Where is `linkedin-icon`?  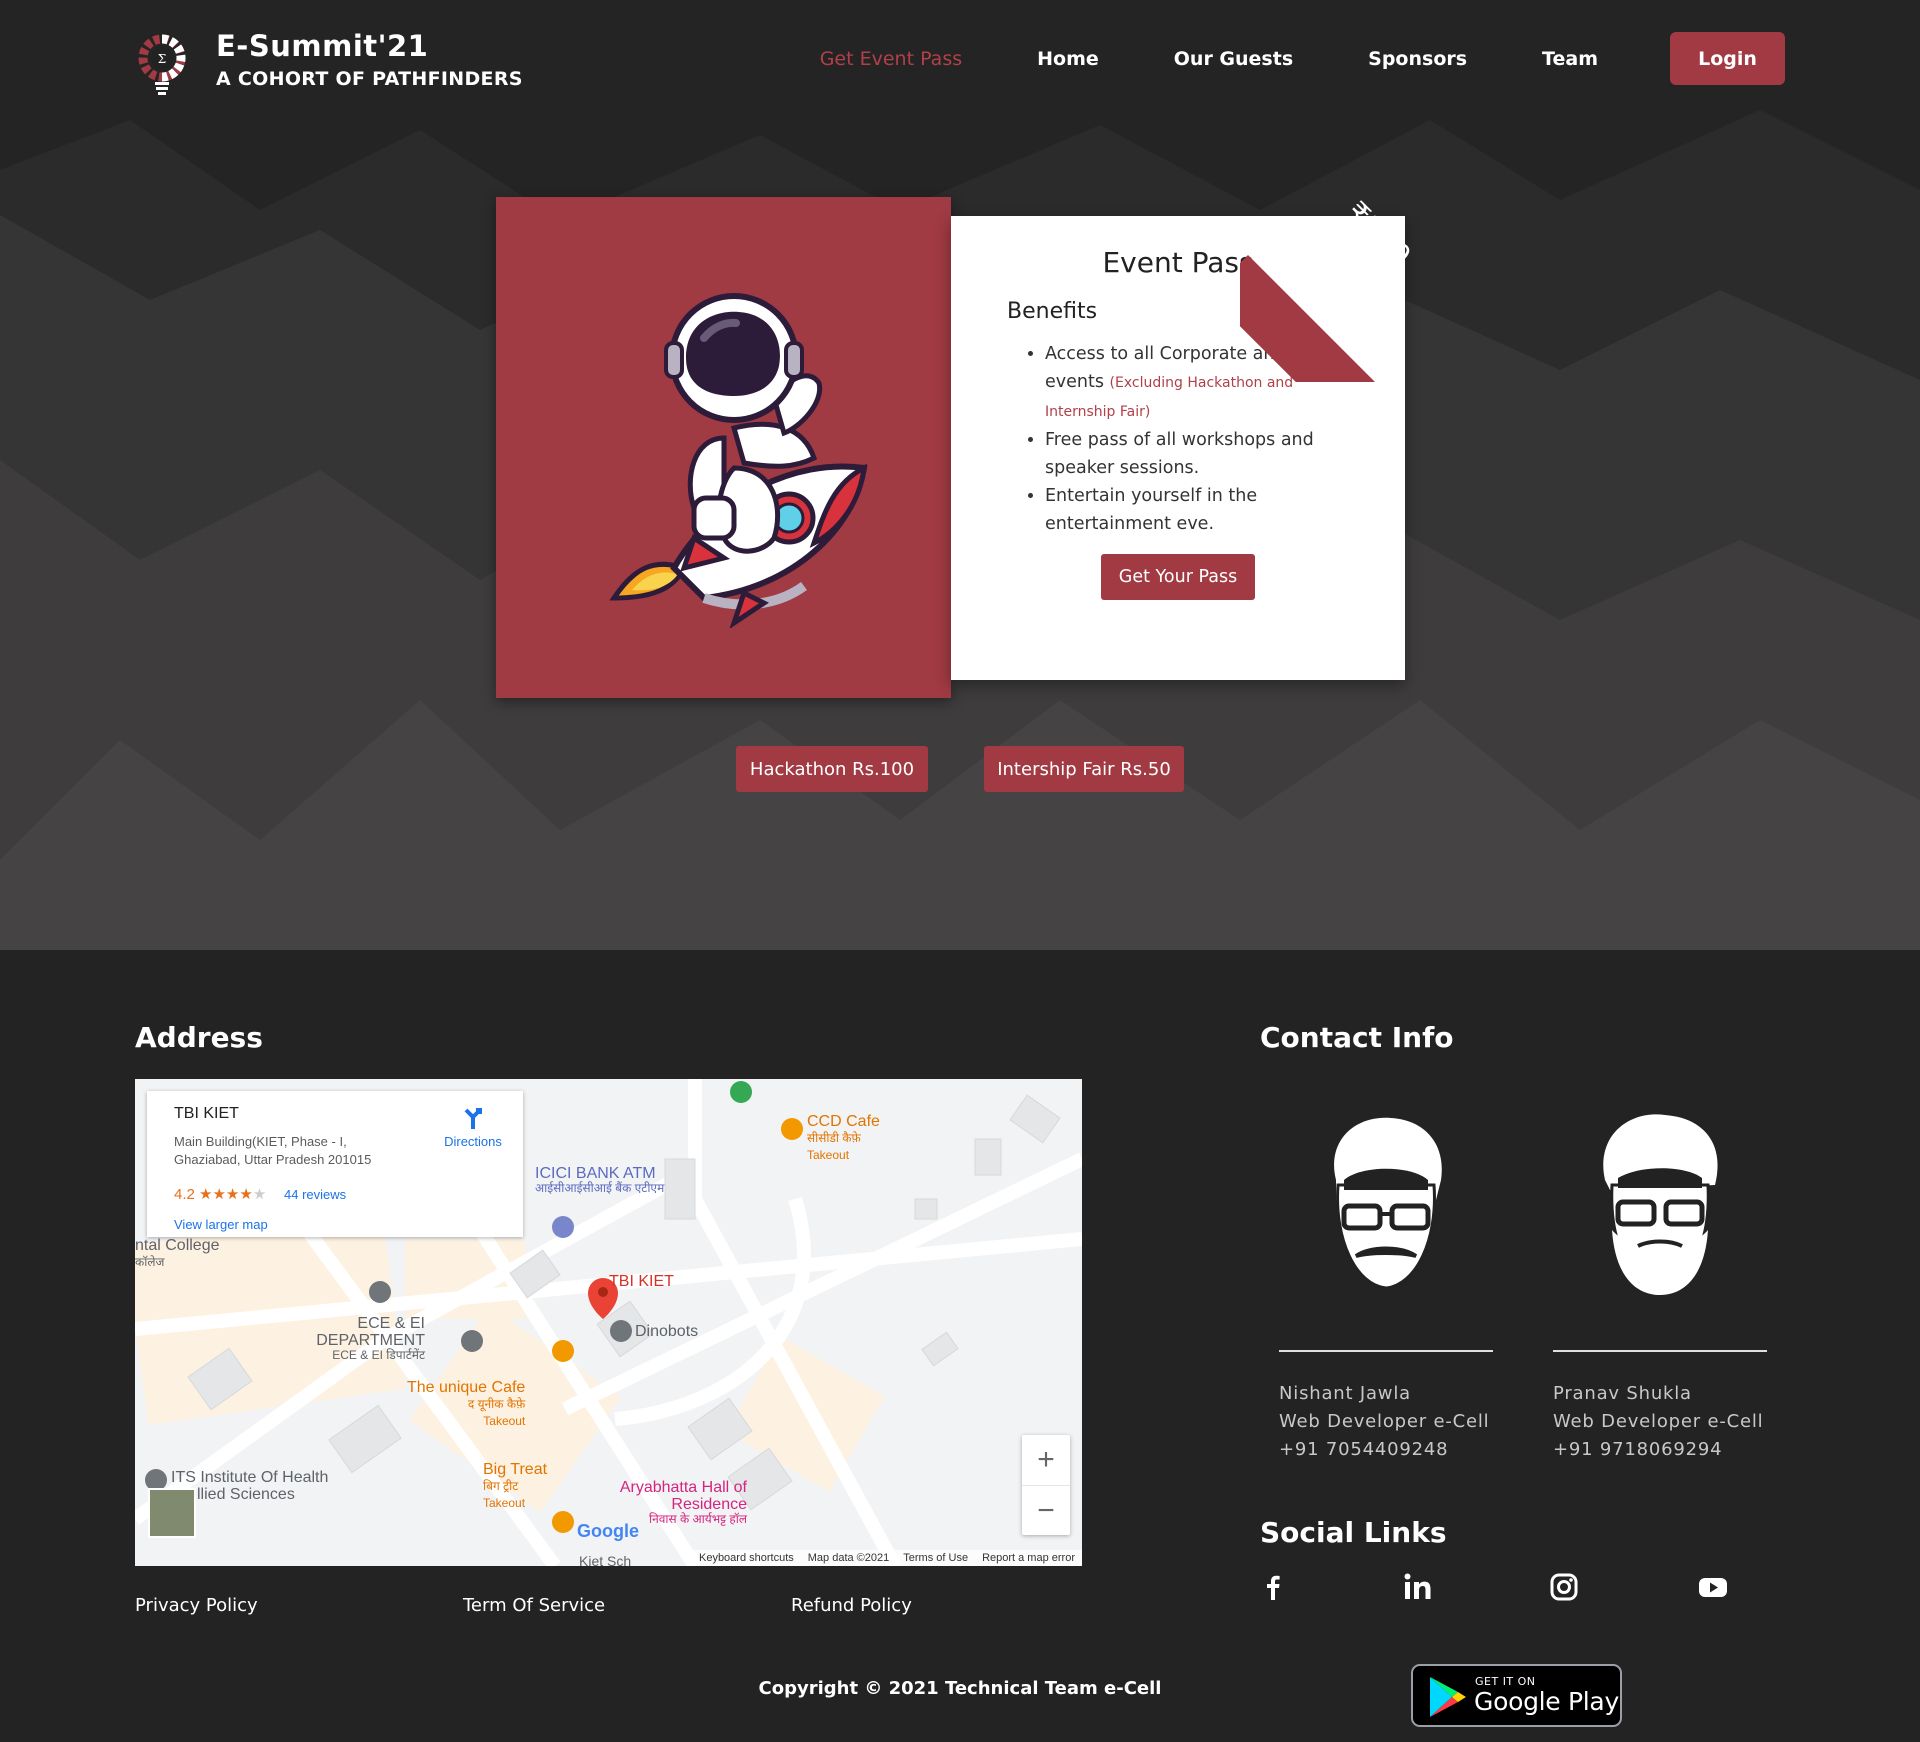
linkedin-icon is located at coordinates (1418, 1587).